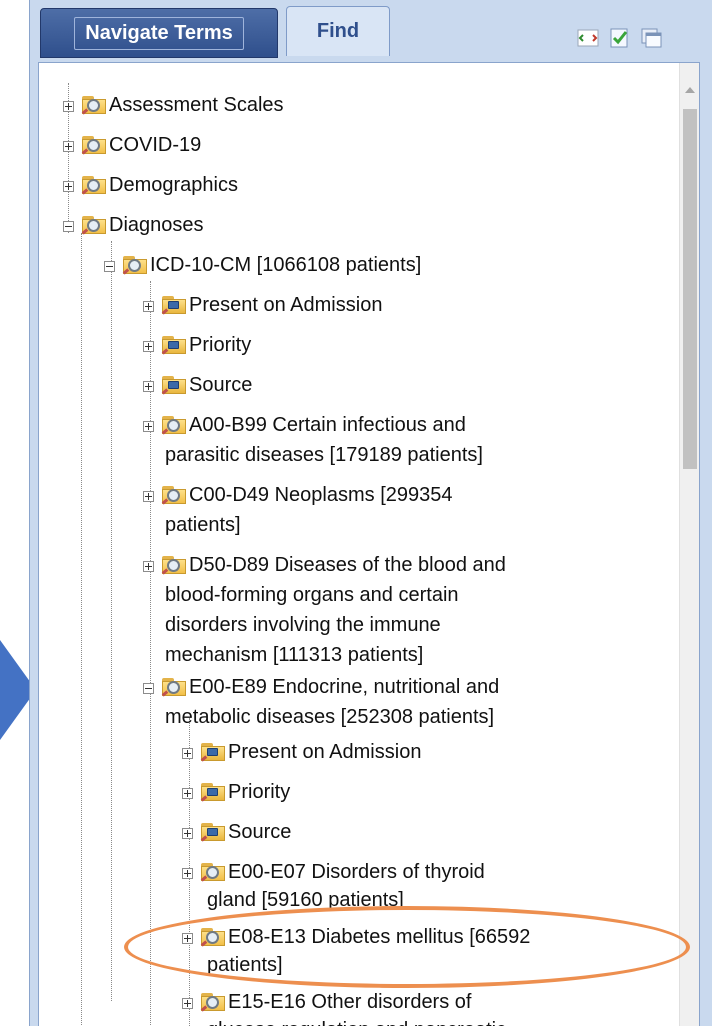 This screenshot has height=1026, width=712. Describe the element at coordinates (330, 717) in the screenshot. I see `tree-node-label-cont: metabolic diseases [252308 patients]` at that location.